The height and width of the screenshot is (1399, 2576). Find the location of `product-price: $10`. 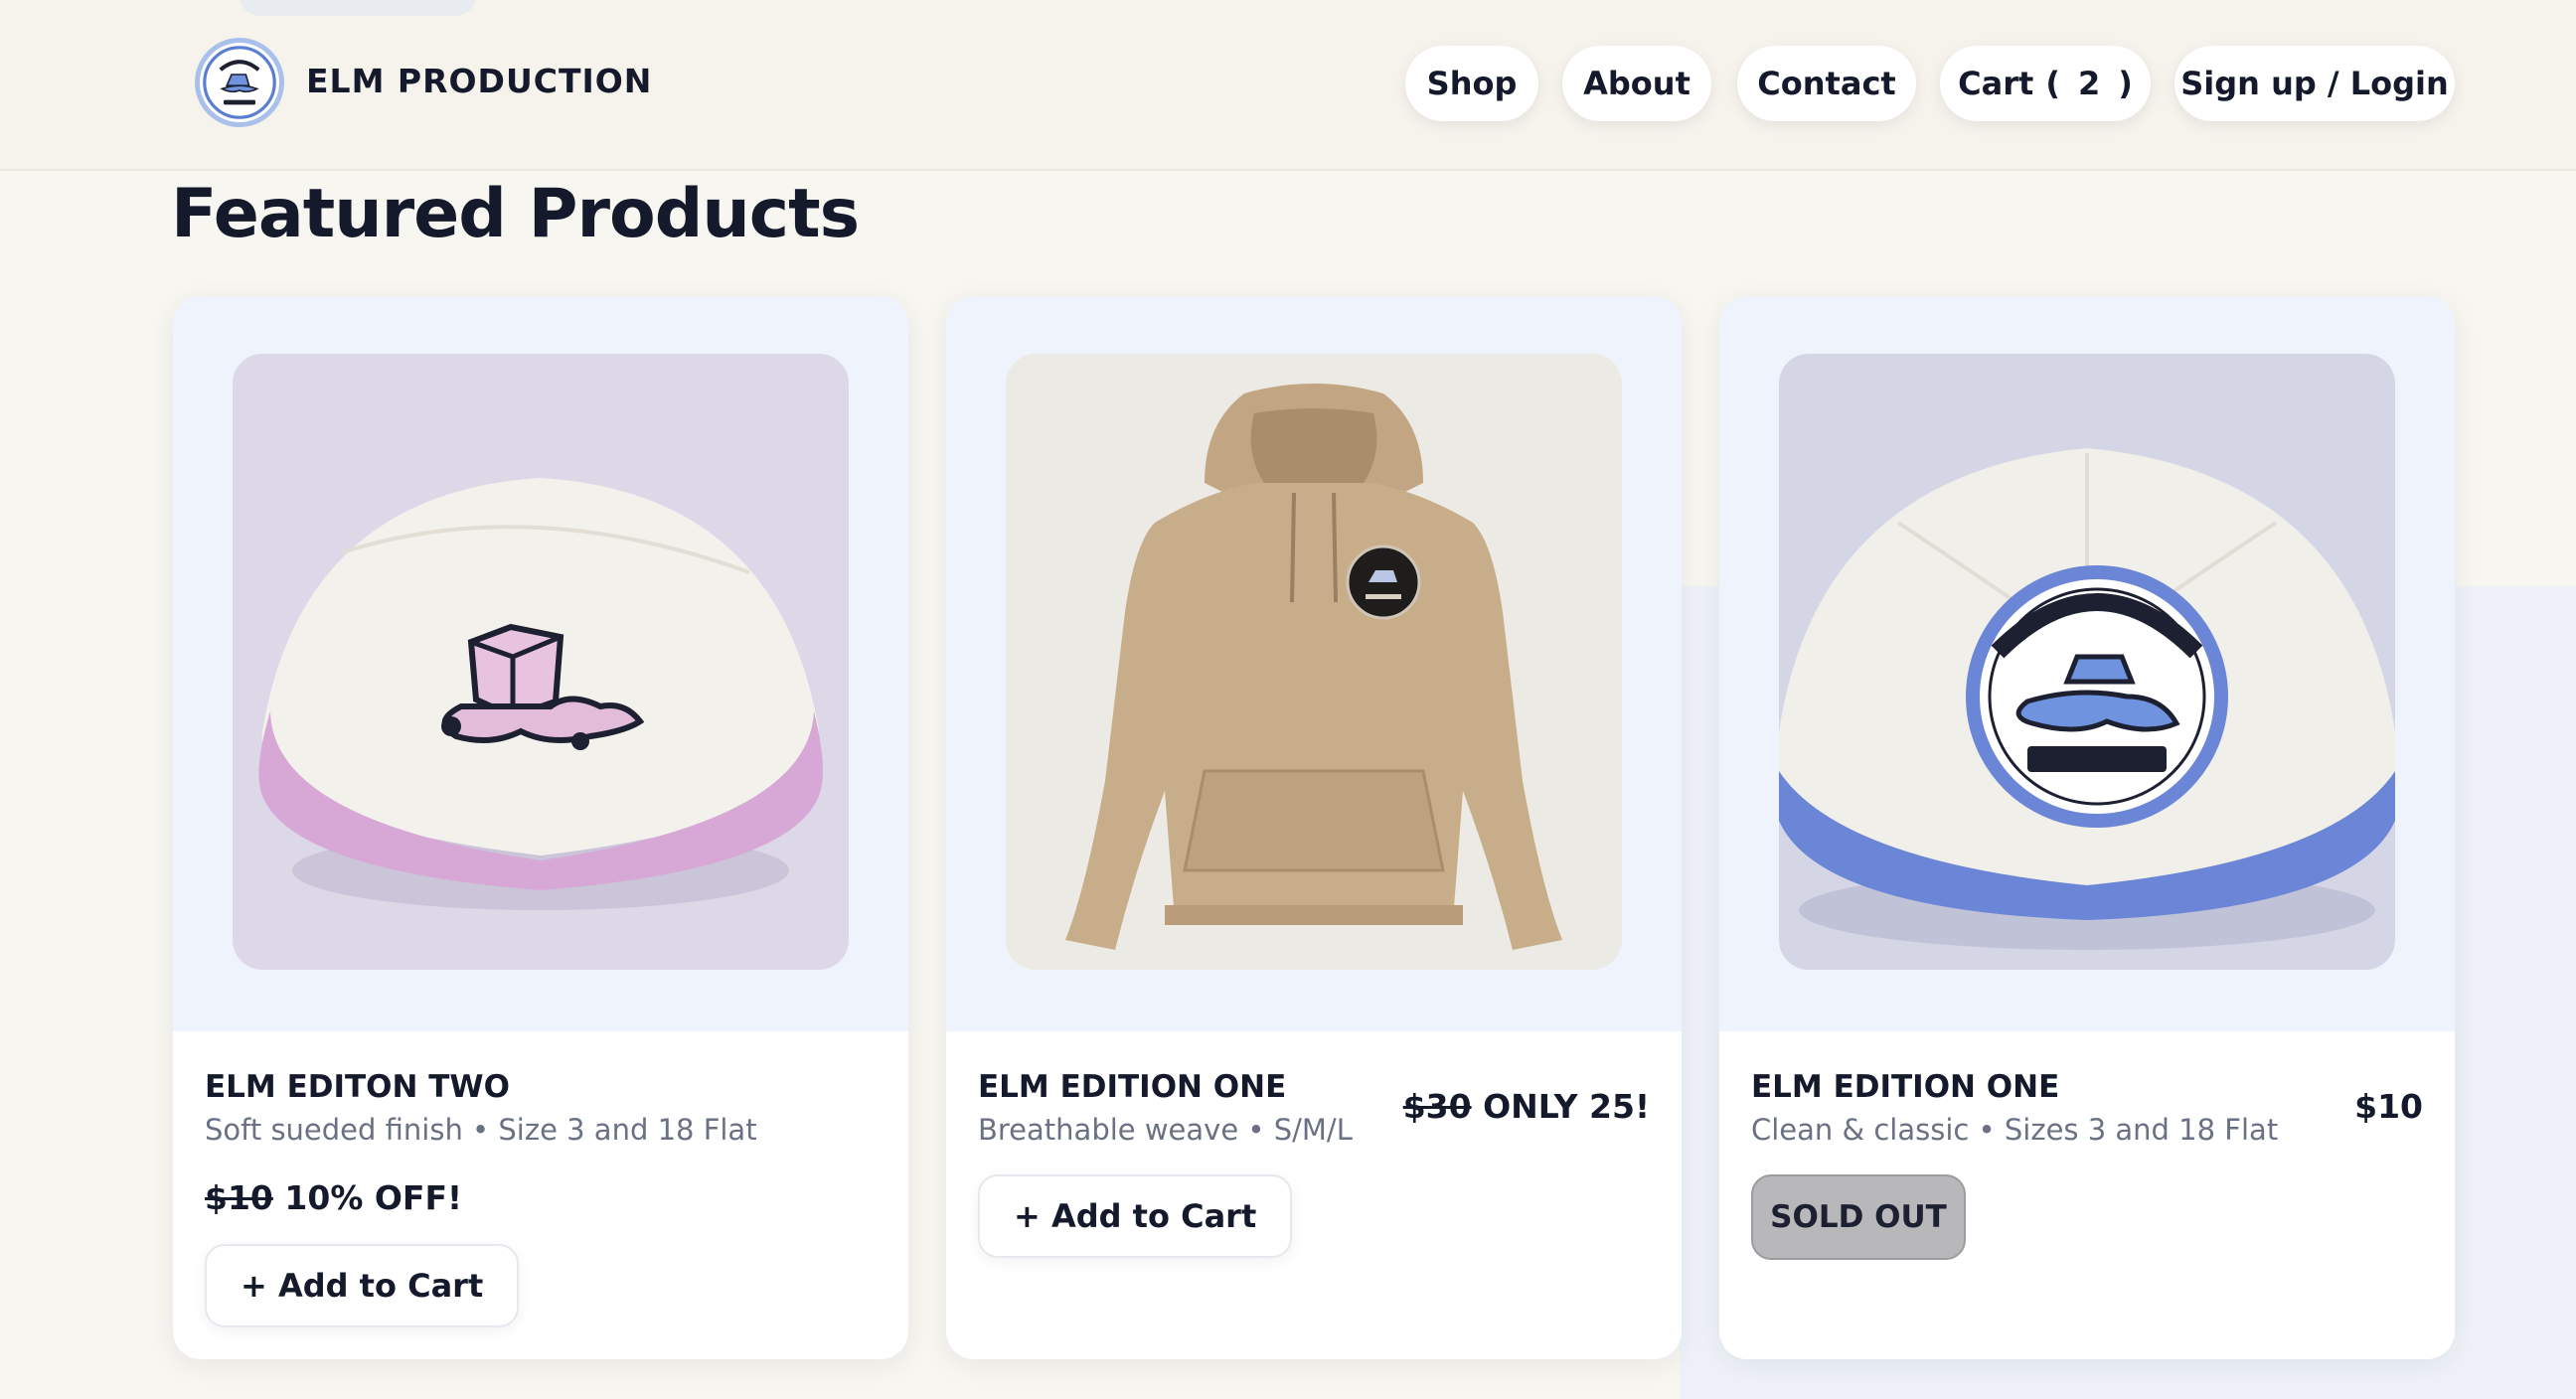

product-price: $10 is located at coordinates (2388, 1106).